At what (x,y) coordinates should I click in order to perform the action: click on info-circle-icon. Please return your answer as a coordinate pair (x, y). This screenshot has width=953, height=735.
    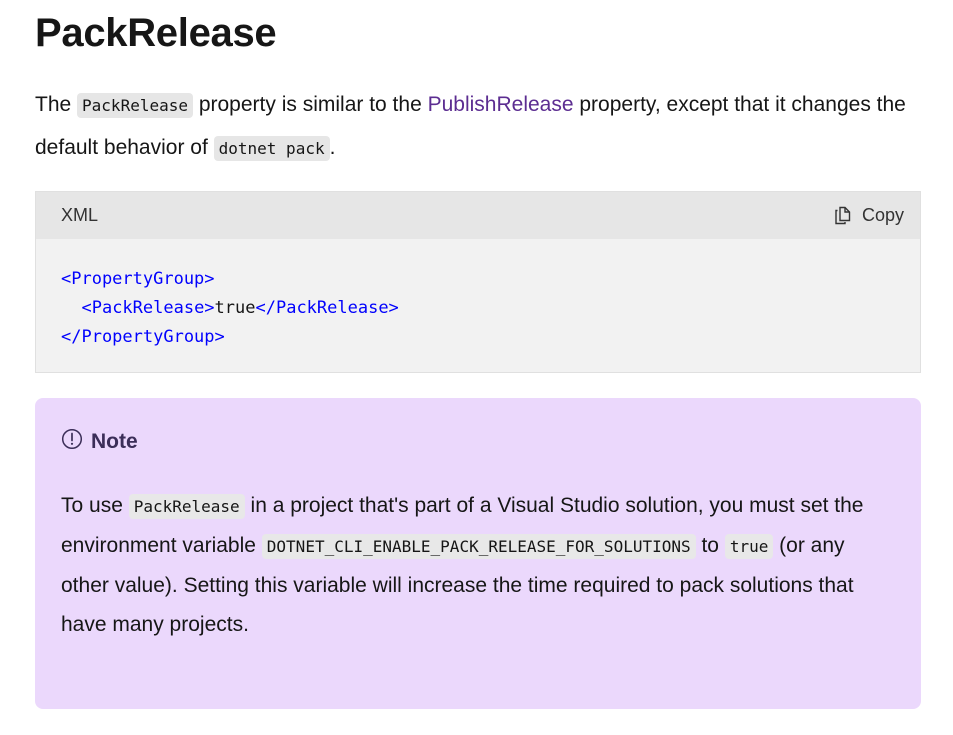
    Looking at the image, I should click on (72, 442).